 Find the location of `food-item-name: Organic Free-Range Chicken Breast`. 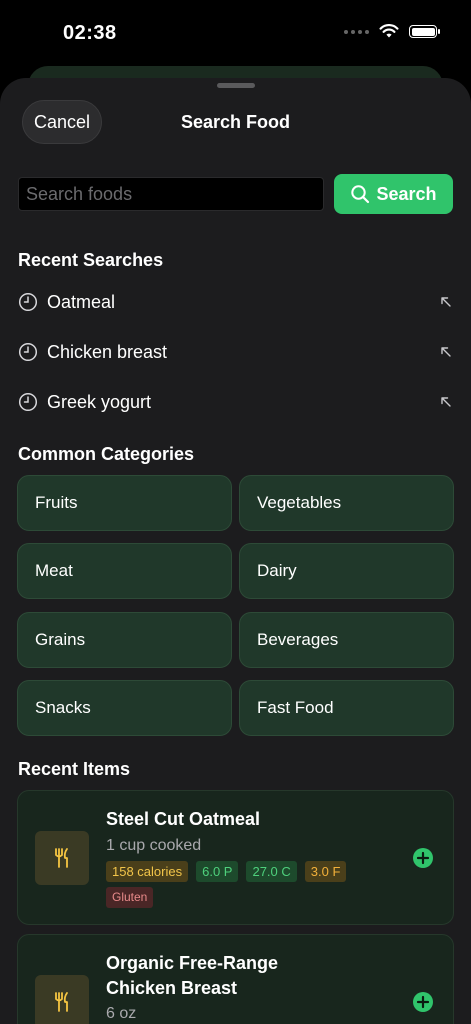

food-item-name: Organic Free-Range Chicken Breast is located at coordinates (192, 976).